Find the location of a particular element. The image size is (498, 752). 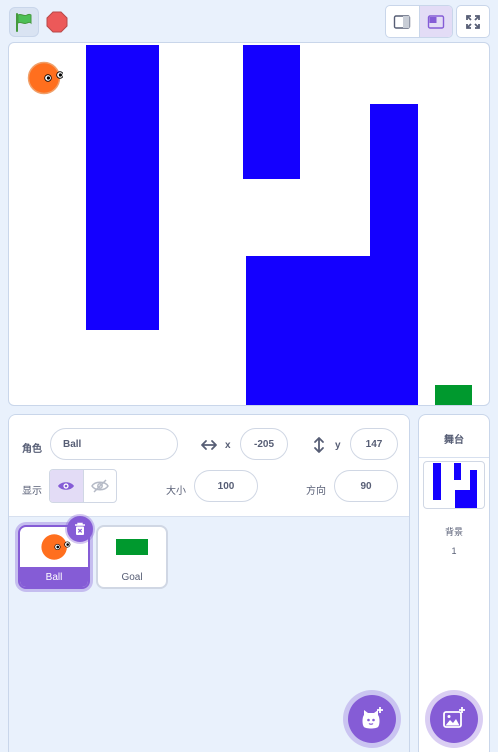

add-sprite-button is located at coordinates (372, 719).